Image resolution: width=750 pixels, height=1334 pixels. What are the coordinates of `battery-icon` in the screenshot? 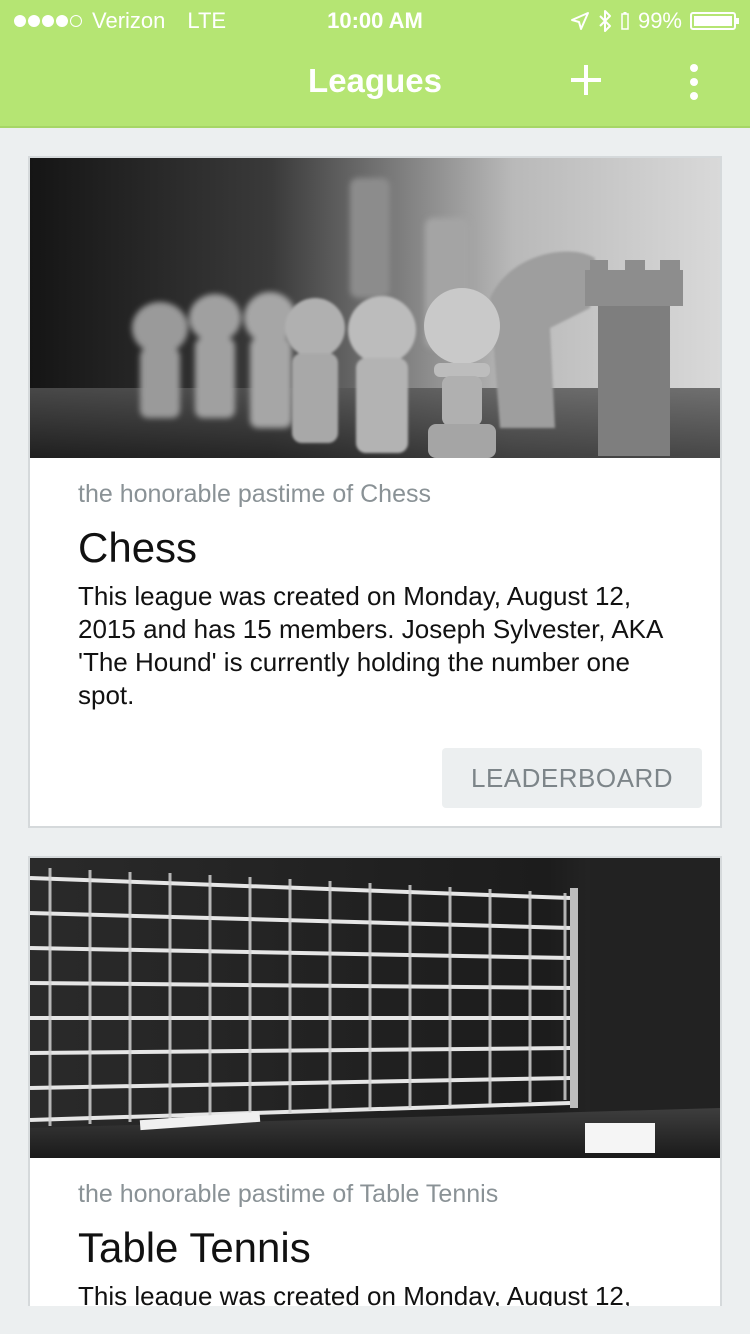 It's located at (714, 21).